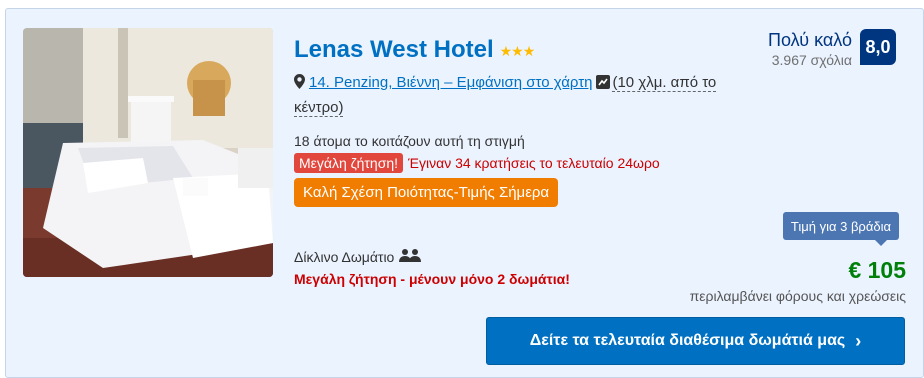  What do you see at coordinates (797, 296) in the screenshot?
I see `taxes-note: περιλαμβάνει φόρους και χρεώσεις` at bounding box center [797, 296].